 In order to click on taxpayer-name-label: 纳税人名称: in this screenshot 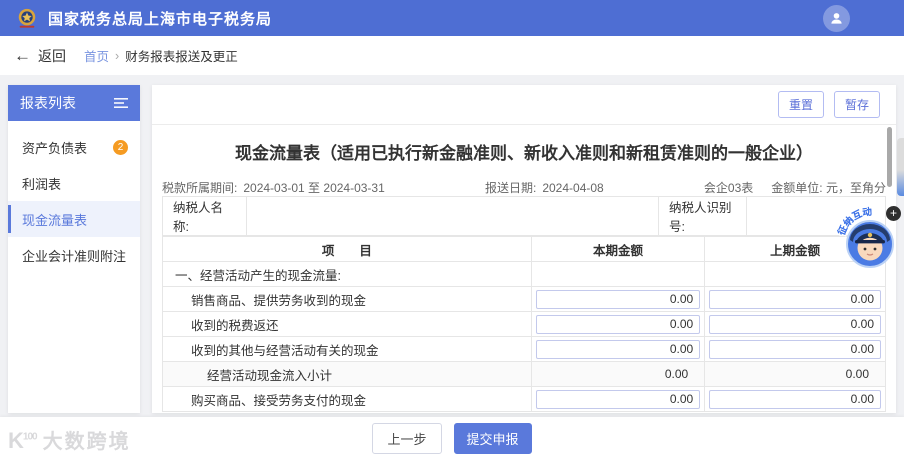, I will do `click(204, 216)`.